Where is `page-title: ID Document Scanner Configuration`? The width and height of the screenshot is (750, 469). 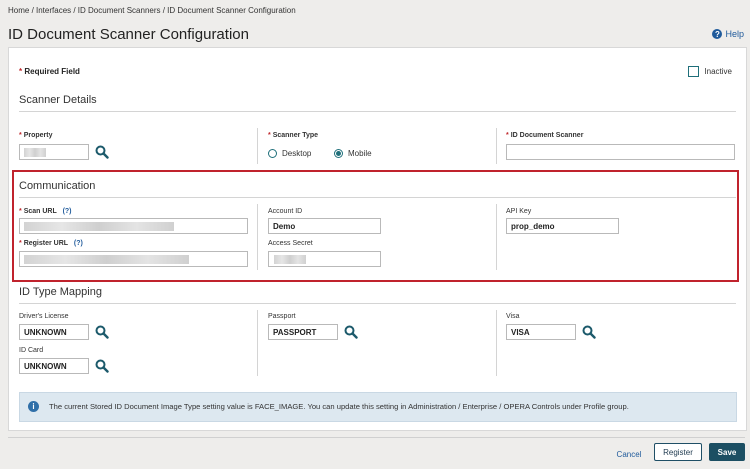 page-title: ID Document Scanner Configuration is located at coordinates (128, 34).